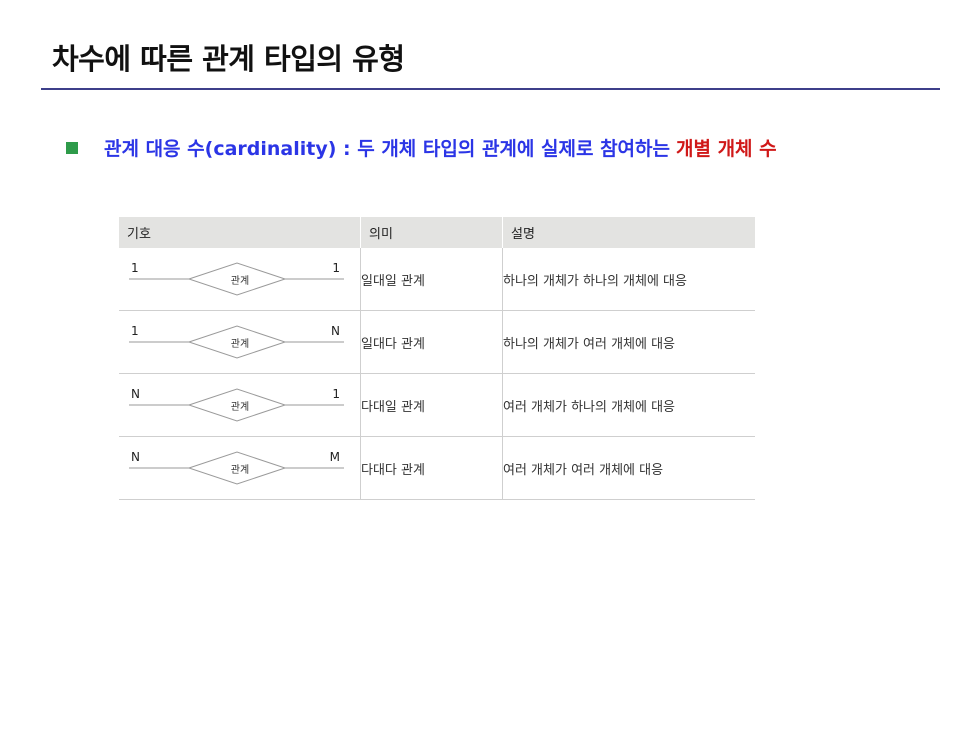 Image resolution: width=979 pixels, height=733 pixels. I want to click on right-cardinality: M, so click(334, 457).